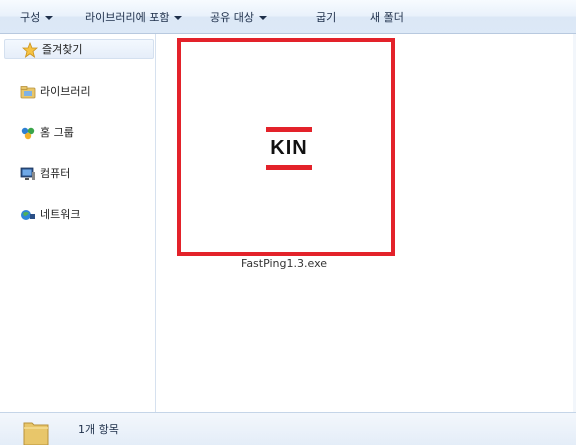  What do you see at coordinates (30, 50) in the screenshot?
I see `star-icon` at bounding box center [30, 50].